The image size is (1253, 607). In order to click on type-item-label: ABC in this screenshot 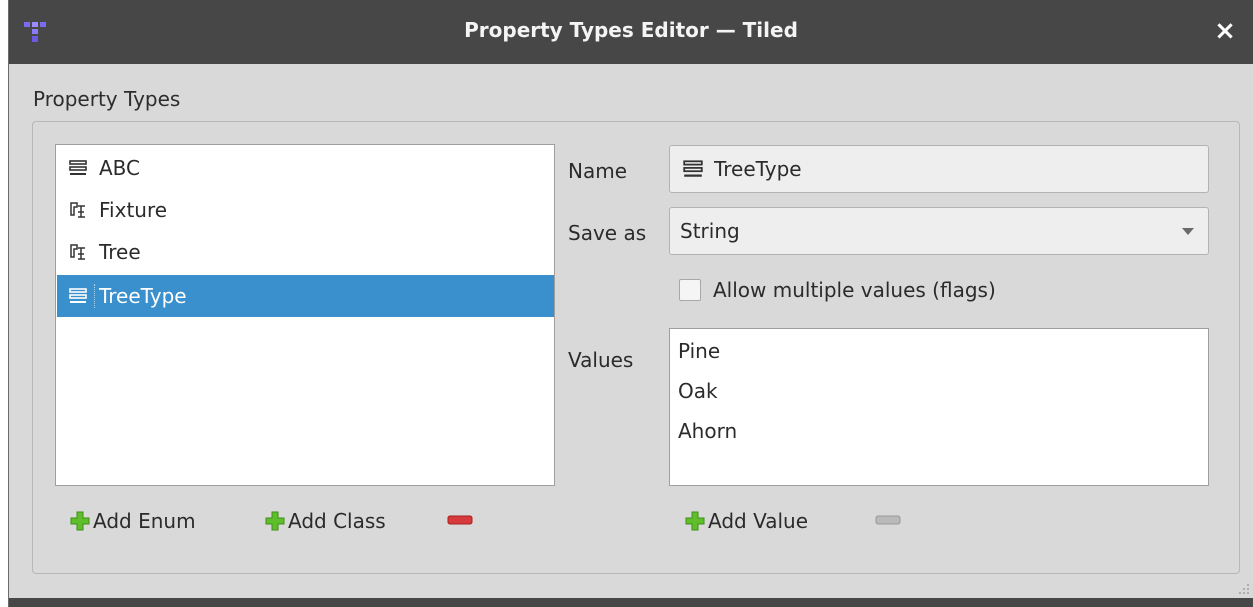, I will do `click(120, 168)`.